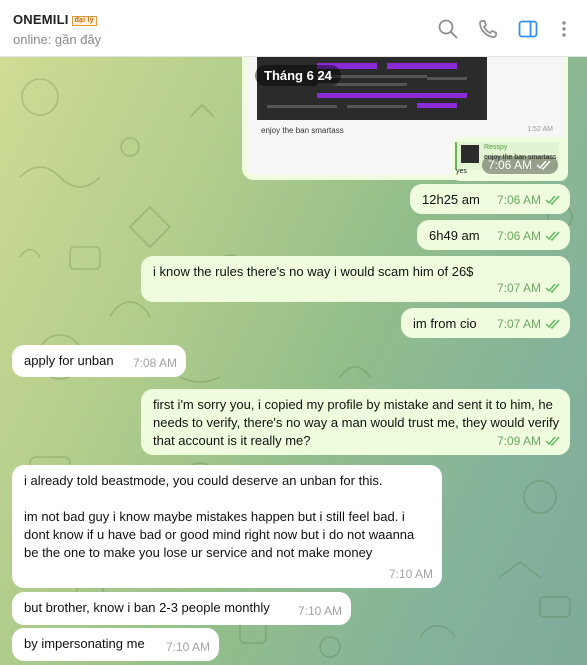 The width and height of the screenshot is (587, 665). What do you see at coordinates (57, 39) in the screenshot?
I see `contact-status: online: gần đây` at bounding box center [57, 39].